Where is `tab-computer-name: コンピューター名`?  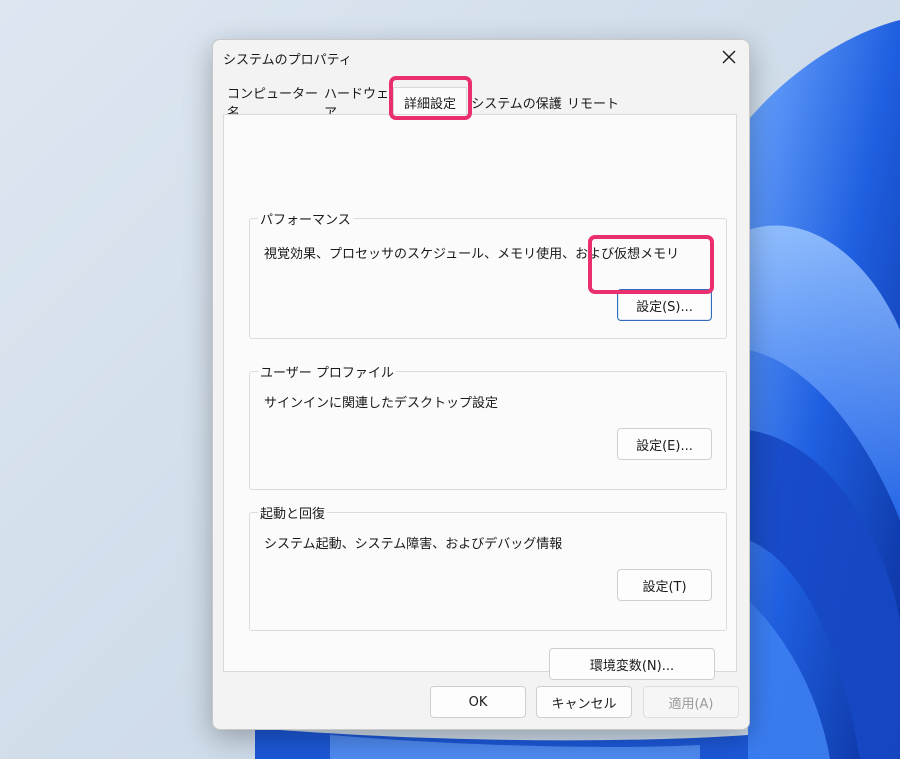
tab-computer-name: コンピューター名 is located at coordinates (276, 104).